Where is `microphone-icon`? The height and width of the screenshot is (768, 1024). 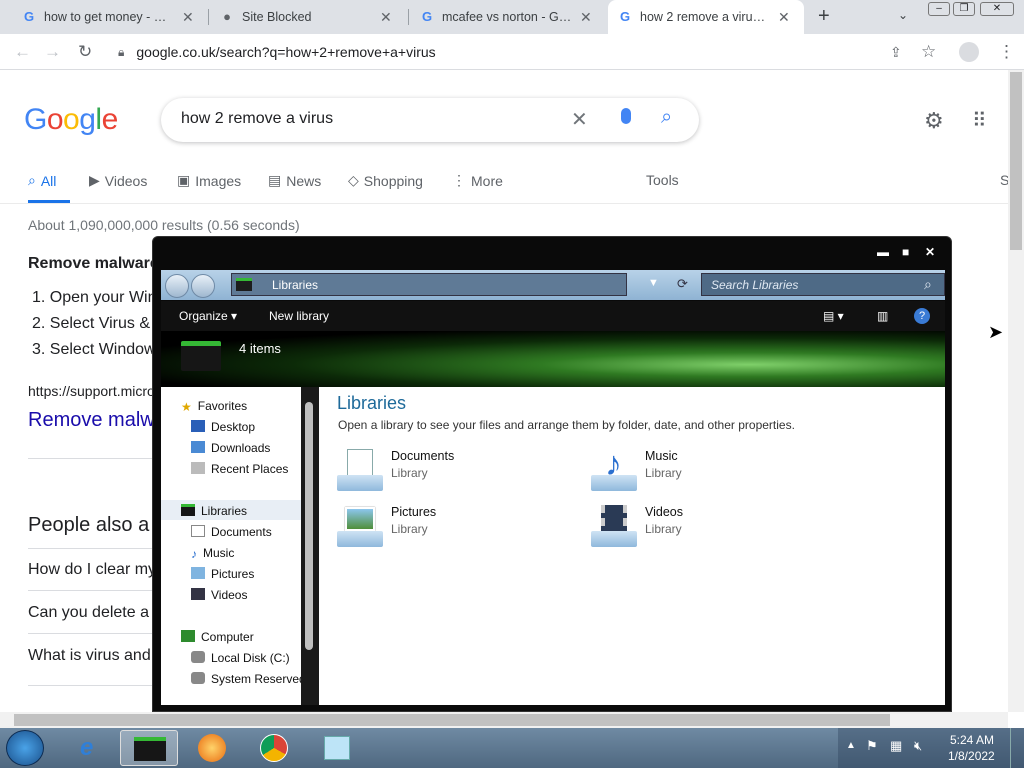
microphone-icon is located at coordinates (626, 116).